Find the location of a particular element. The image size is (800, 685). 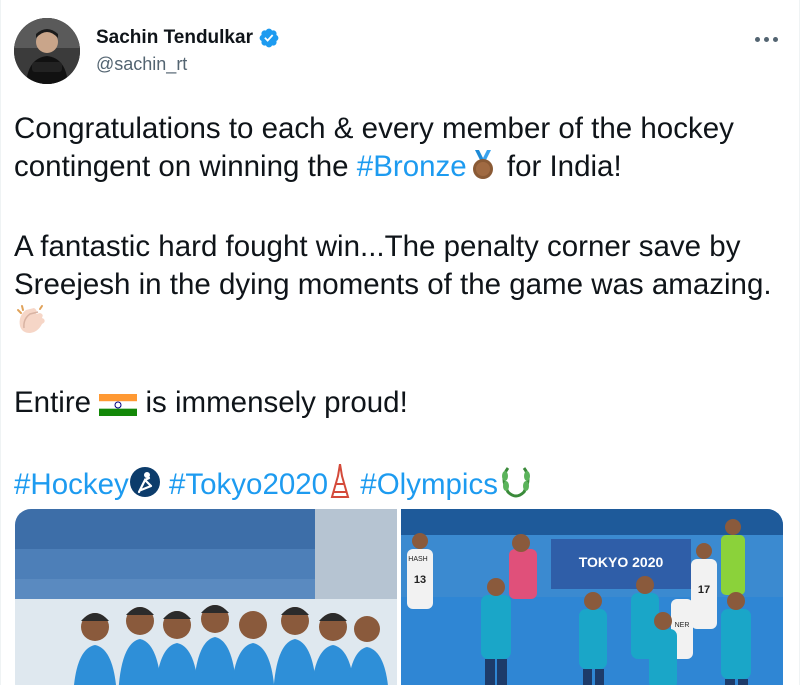

verified-badge-icon is located at coordinates (269, 38).